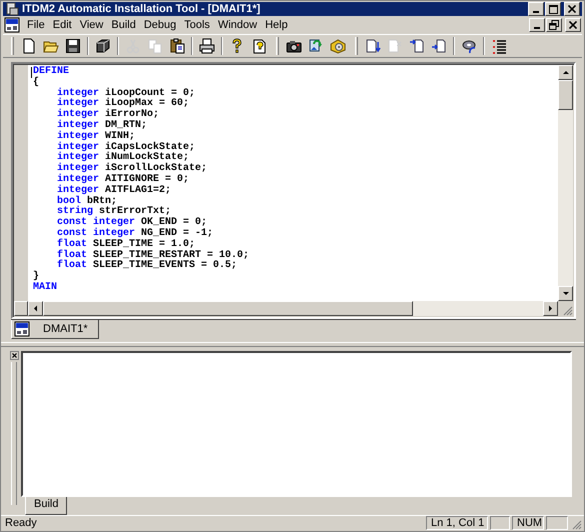 This screenshot has height=532, width=585. Describe the element at coordinates (31, 72) in the screenshot. I see `text-cursor` at that location.